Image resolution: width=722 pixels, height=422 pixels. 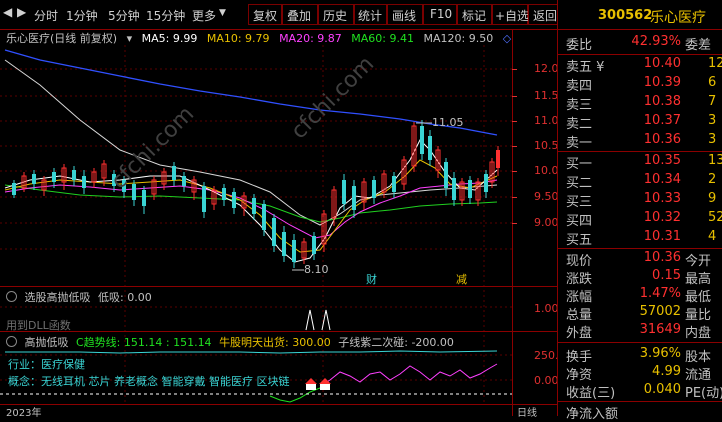 What do you see at coordinates (527, 413) in the screenshot?
I see `time-axis-period: 日线` at bounding box center [527, 413].